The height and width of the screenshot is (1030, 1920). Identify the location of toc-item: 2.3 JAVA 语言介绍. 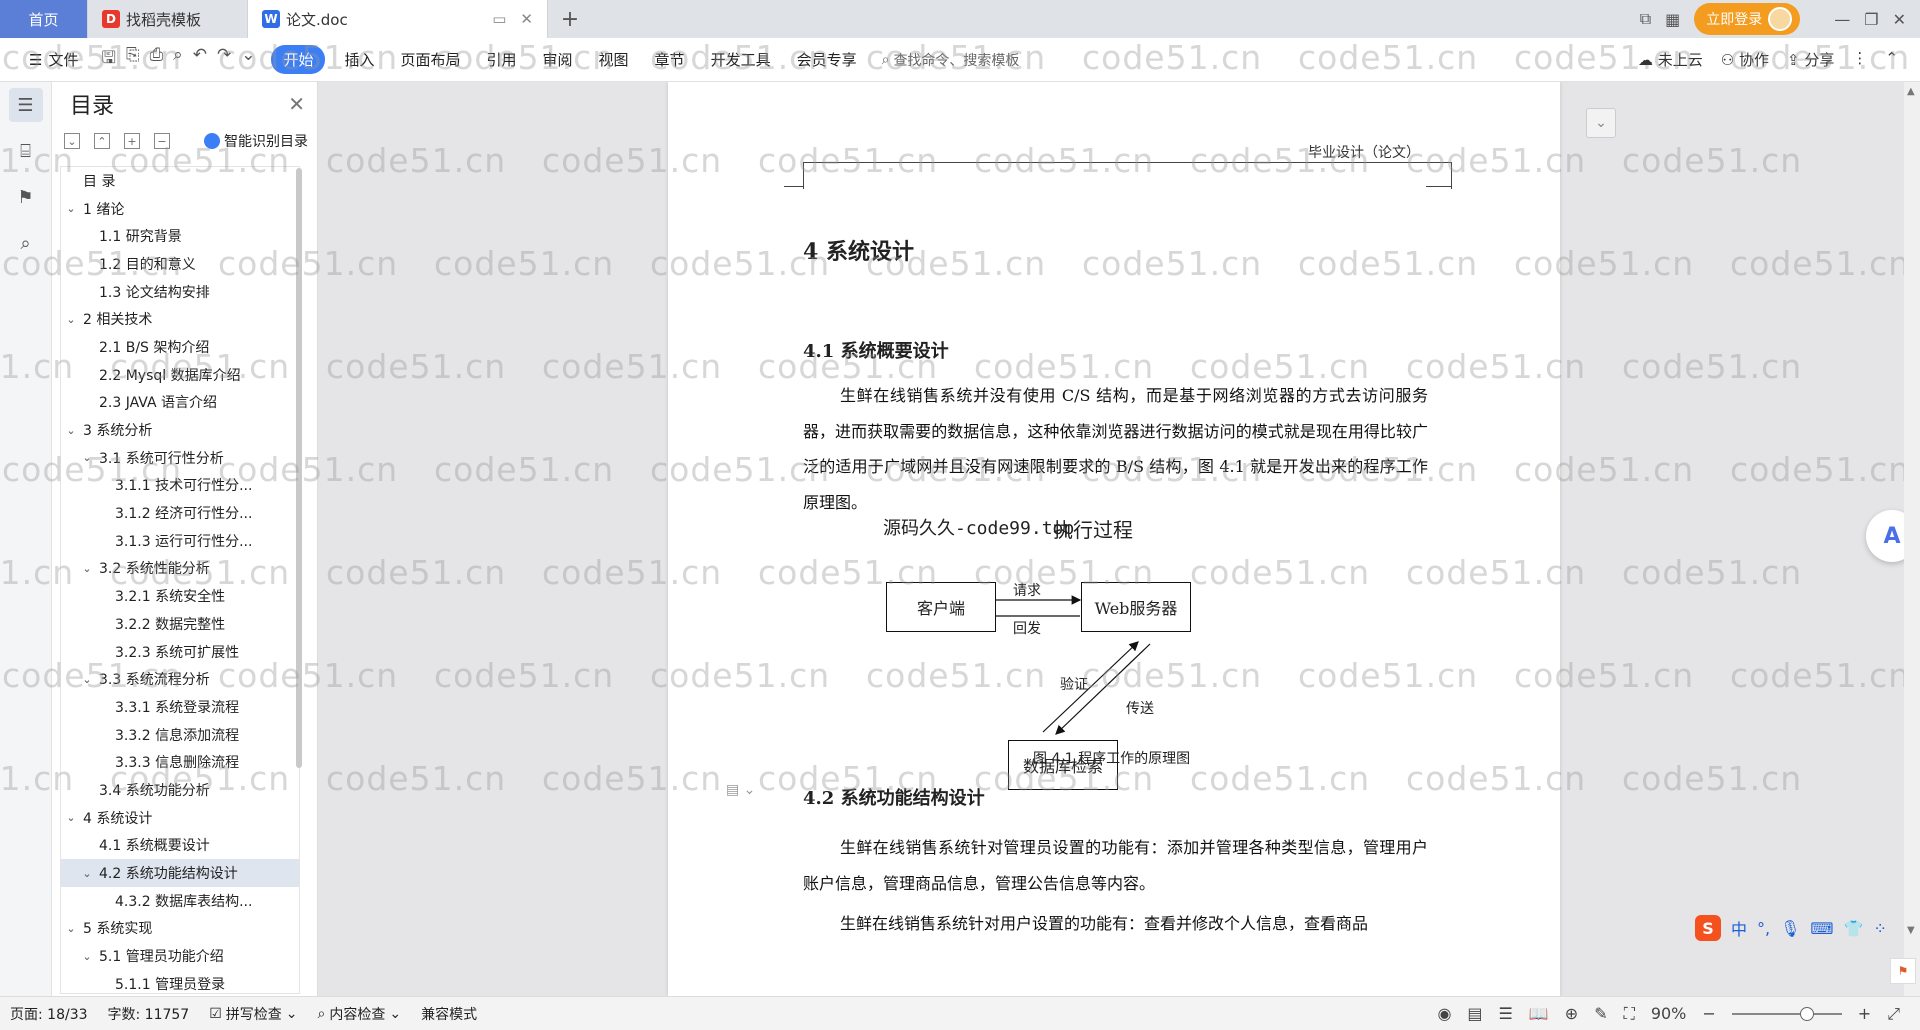
(180, 403).